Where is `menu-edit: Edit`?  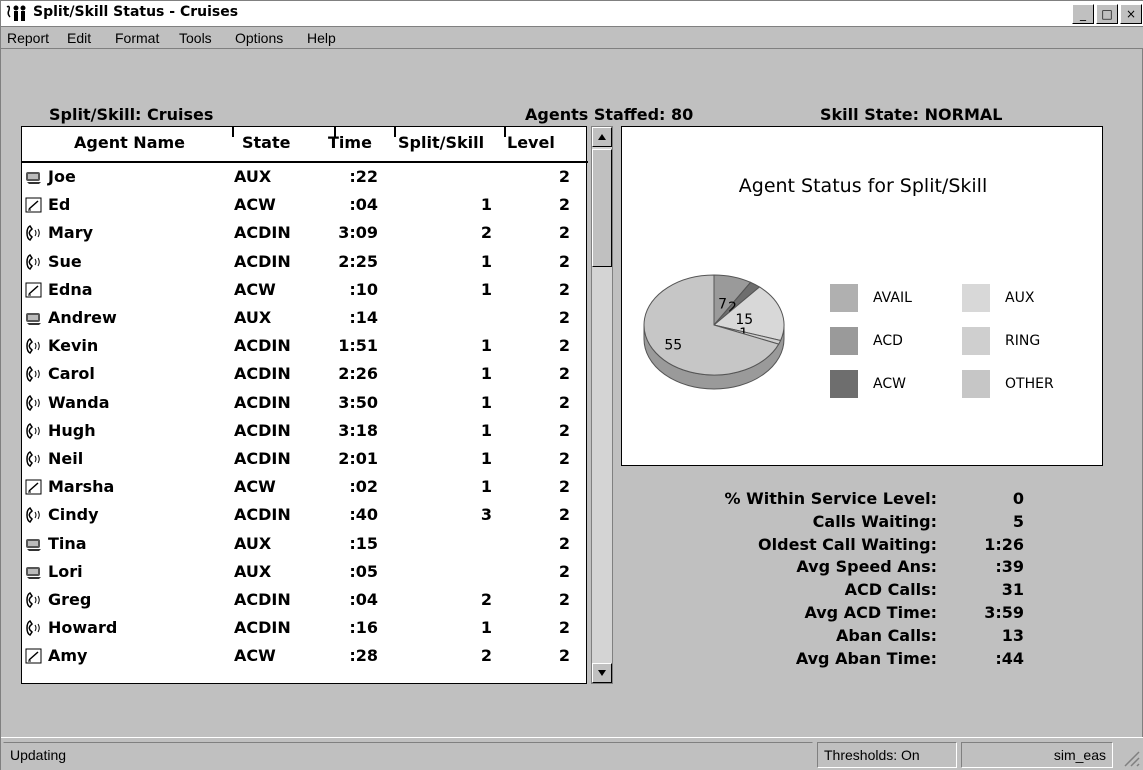
menu-edit: Edit is located at coordinates (79, 38).